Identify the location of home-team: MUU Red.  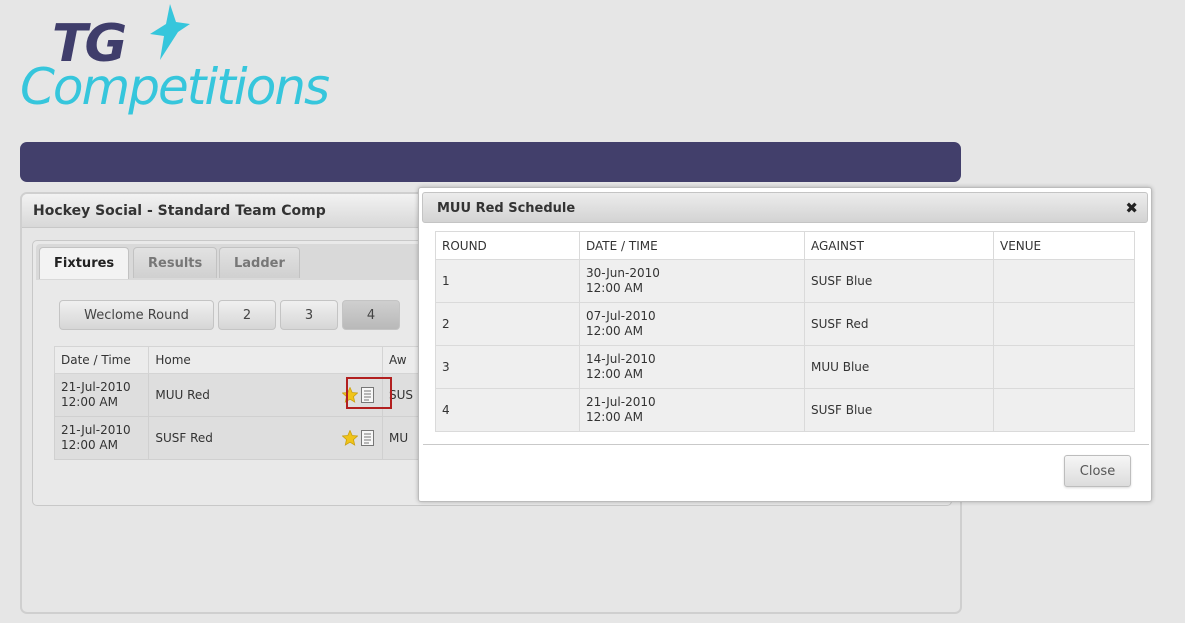
(182, 395).